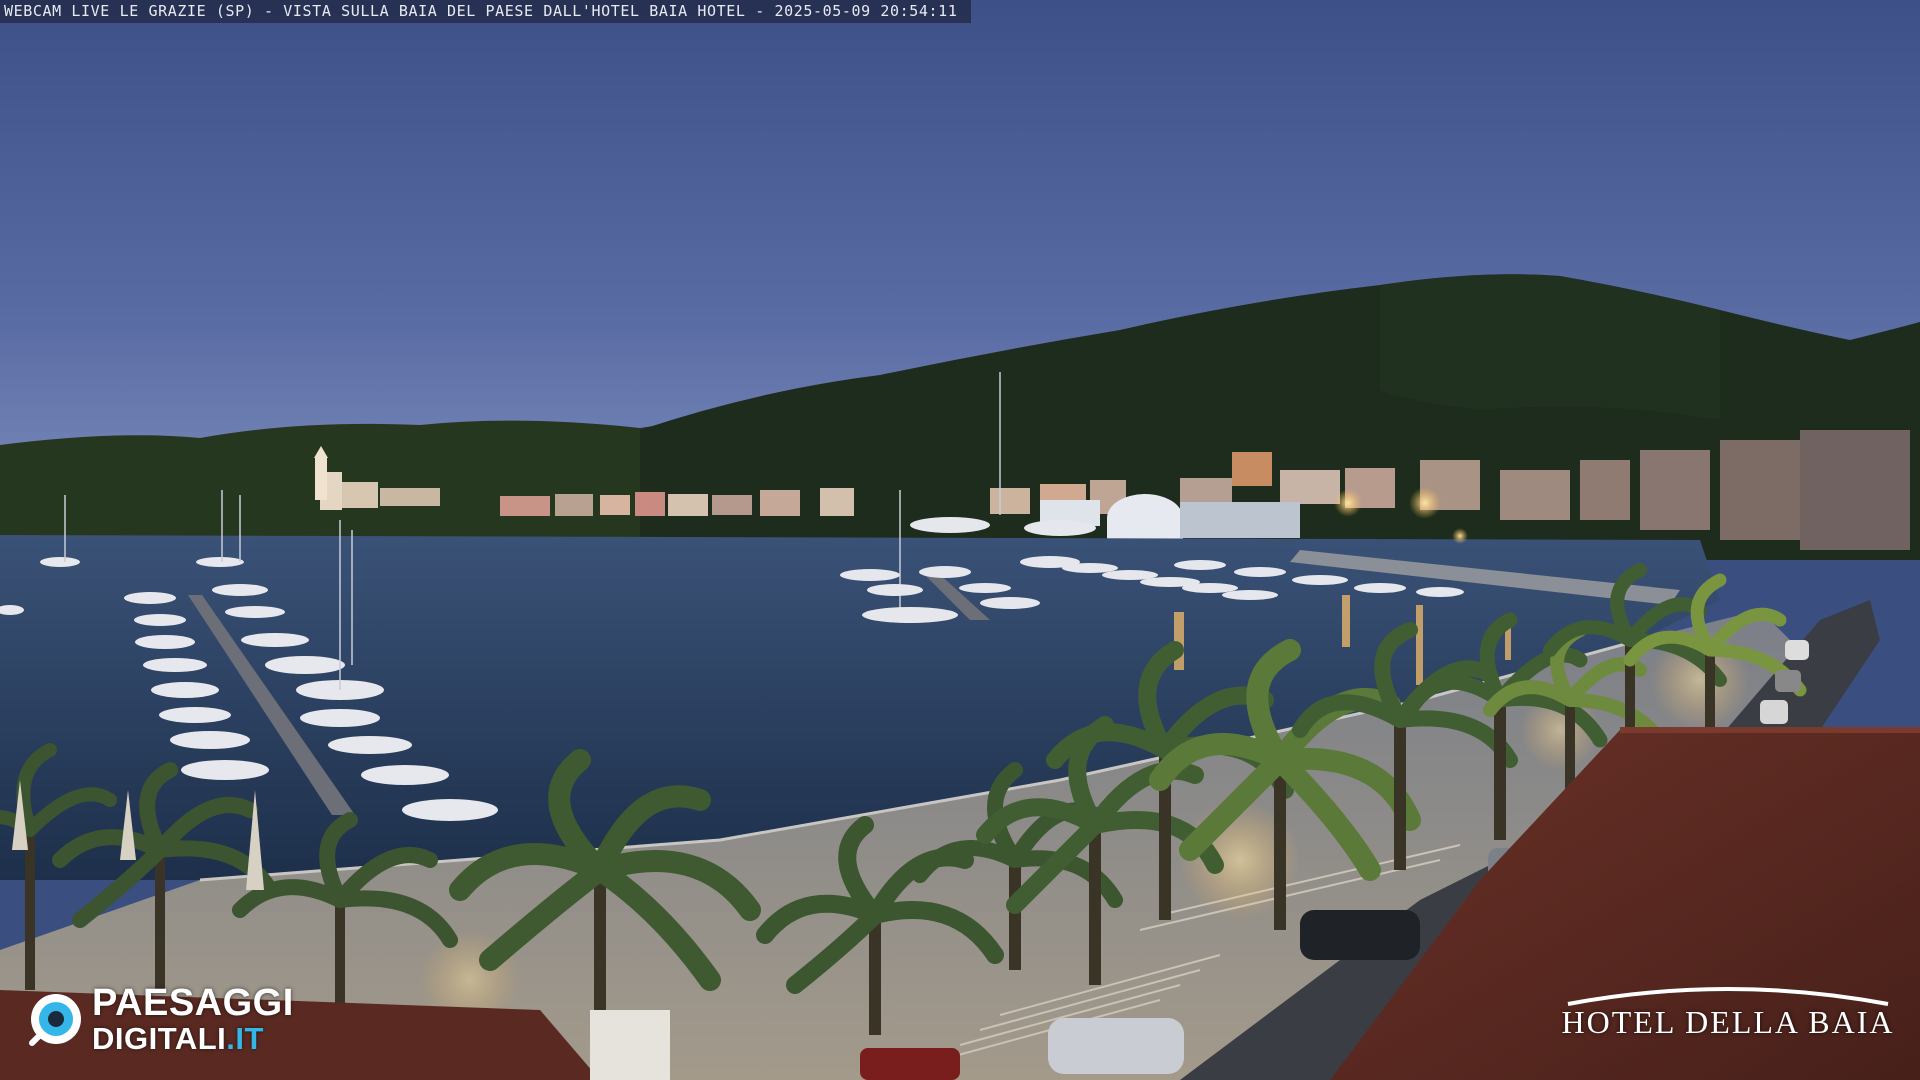 The height and width of the screenshot is (1080, 1920). Describe the element at coordinates (1728, 1022) in the screenshot. I see `hotel-name: HOTEL DELLA BAIA` at that location.